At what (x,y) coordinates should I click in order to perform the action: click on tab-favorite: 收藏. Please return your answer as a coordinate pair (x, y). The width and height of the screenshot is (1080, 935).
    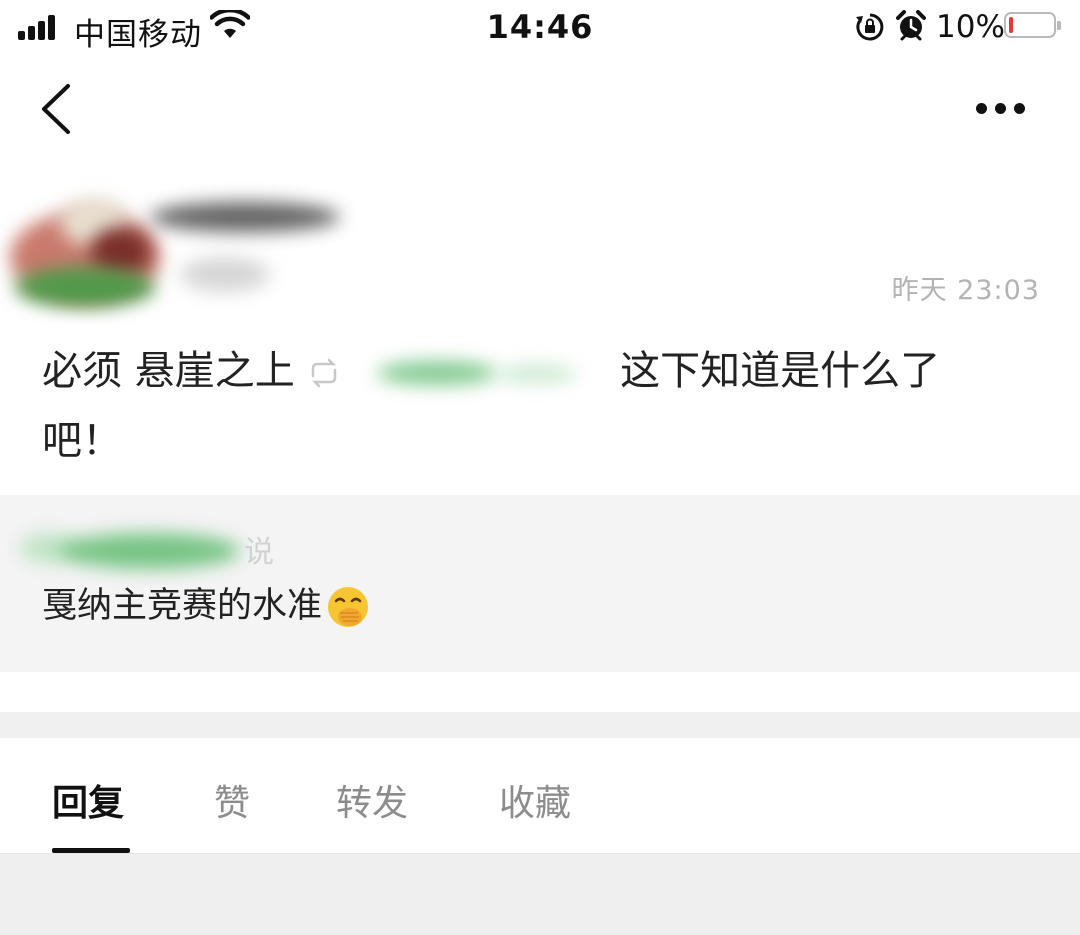
    Looking at the image, I should click on (535, 800).